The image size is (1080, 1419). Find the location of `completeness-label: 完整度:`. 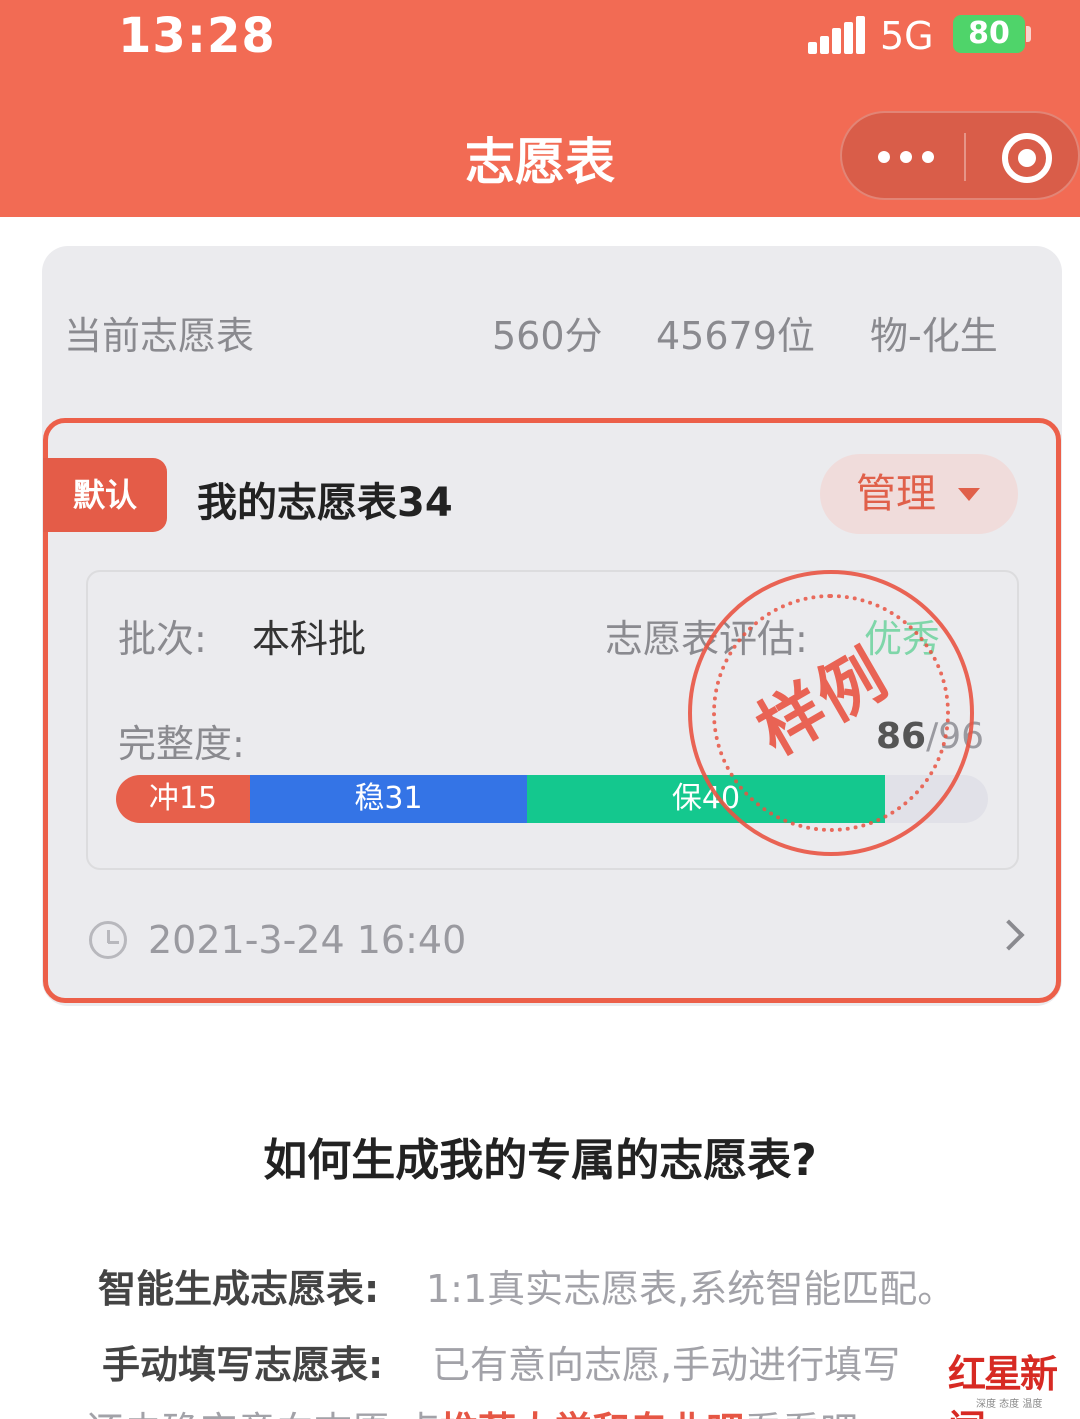

completeness-label: 完整度: is located at coordinates (181, 744).